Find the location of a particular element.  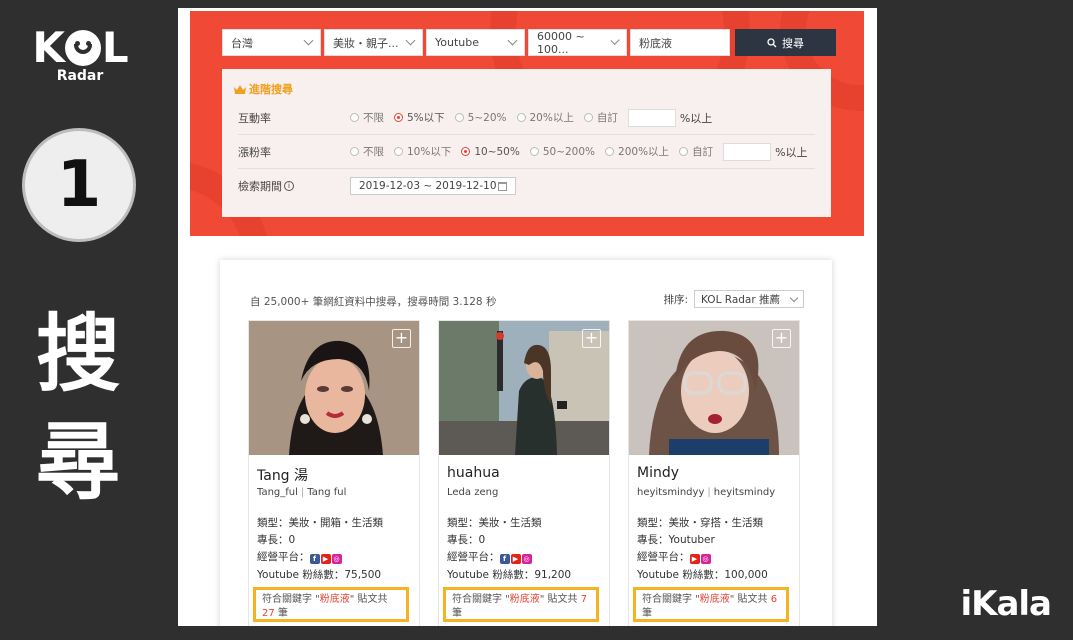

radio-option: 200%以上 is located at coordinates (637, 151).